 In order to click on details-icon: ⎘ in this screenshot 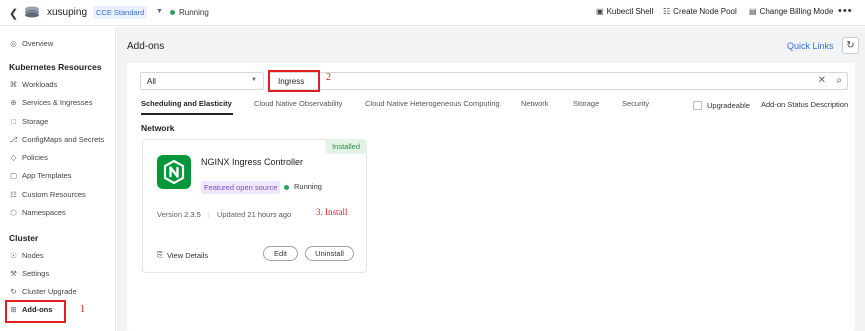, I will do `click(160, 254)`.